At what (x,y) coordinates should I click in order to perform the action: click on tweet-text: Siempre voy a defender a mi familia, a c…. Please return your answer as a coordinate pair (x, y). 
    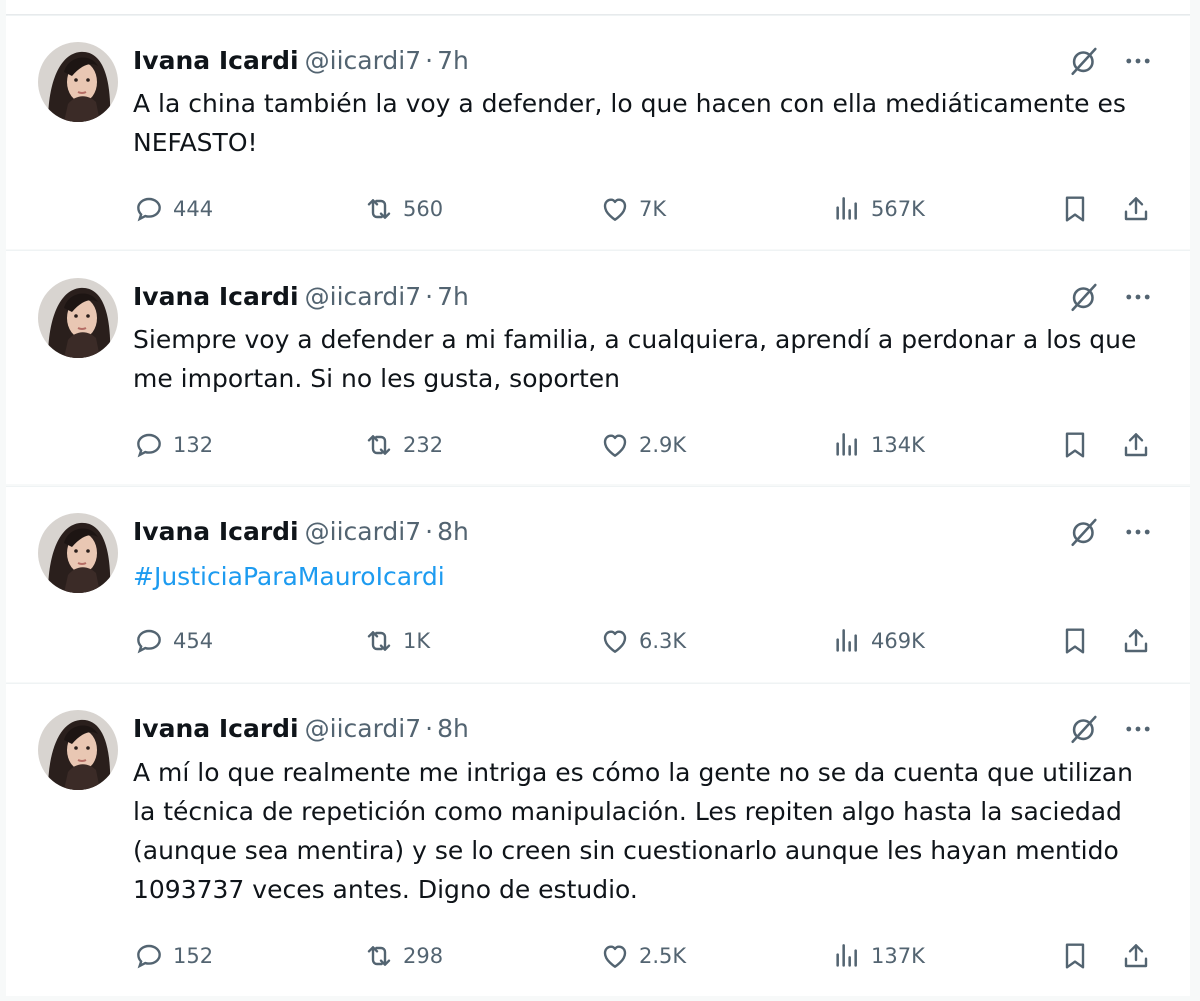
    Looking at the image, I should click on (635, 359).